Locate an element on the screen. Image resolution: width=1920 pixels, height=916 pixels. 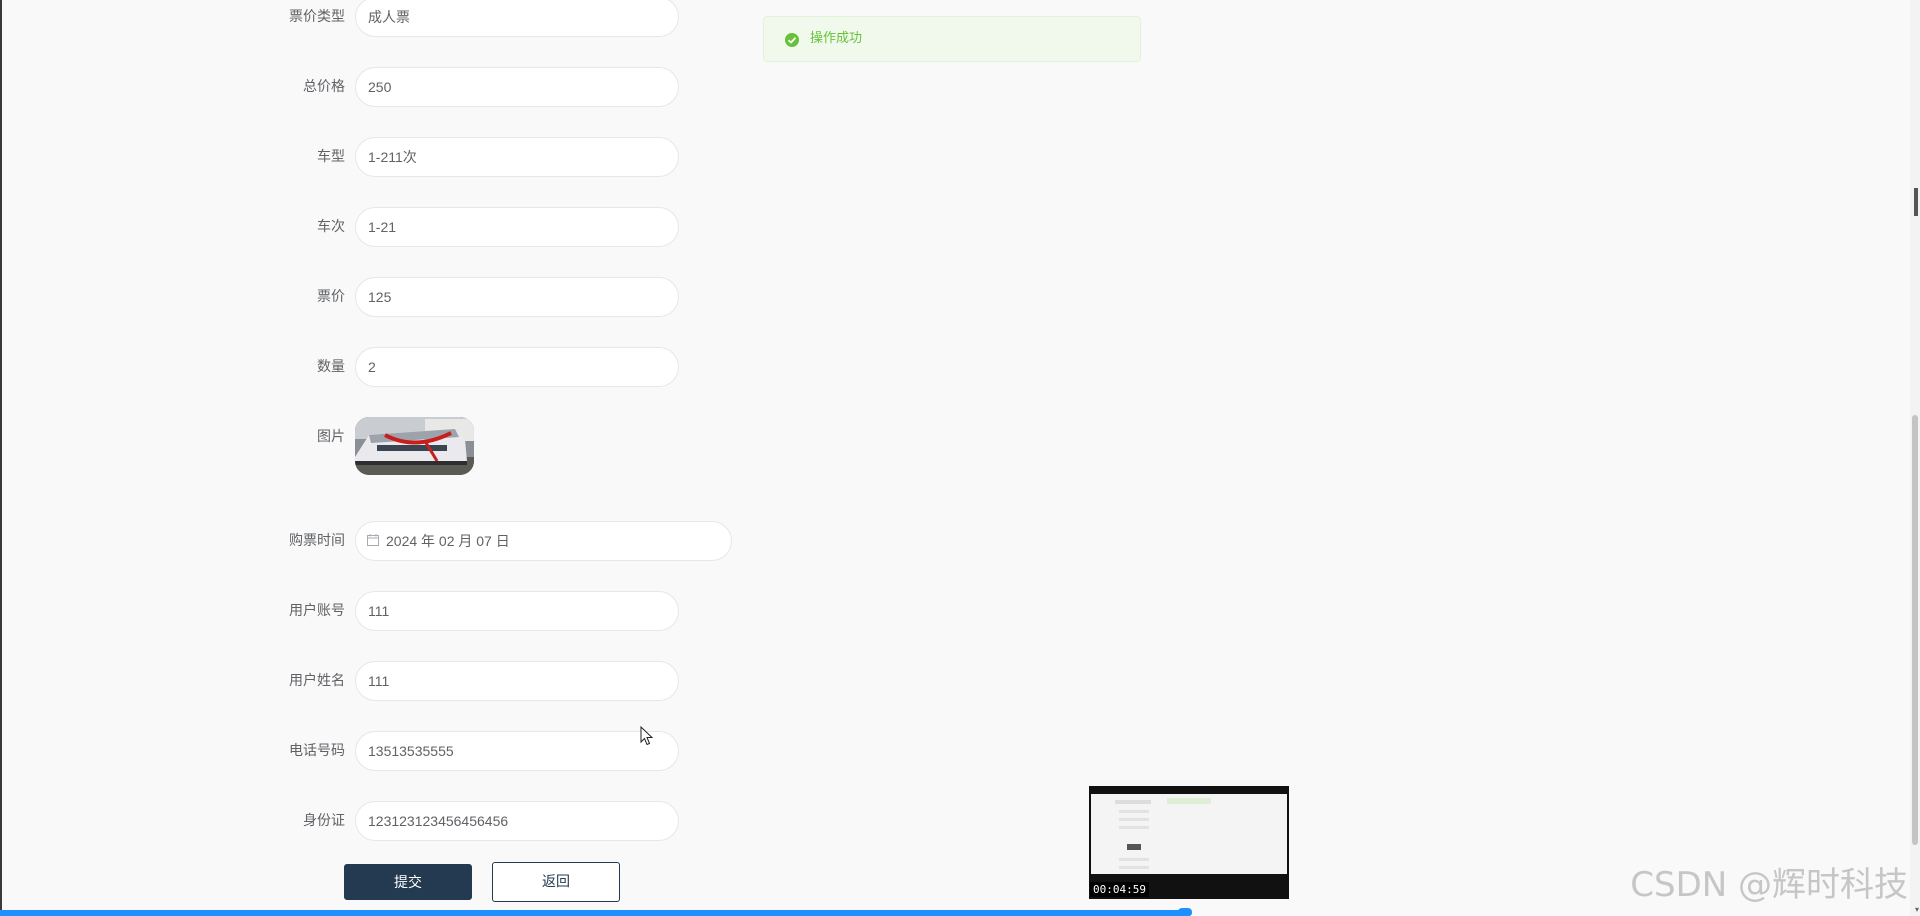
video-frame is located at coordinates (1189, 834).